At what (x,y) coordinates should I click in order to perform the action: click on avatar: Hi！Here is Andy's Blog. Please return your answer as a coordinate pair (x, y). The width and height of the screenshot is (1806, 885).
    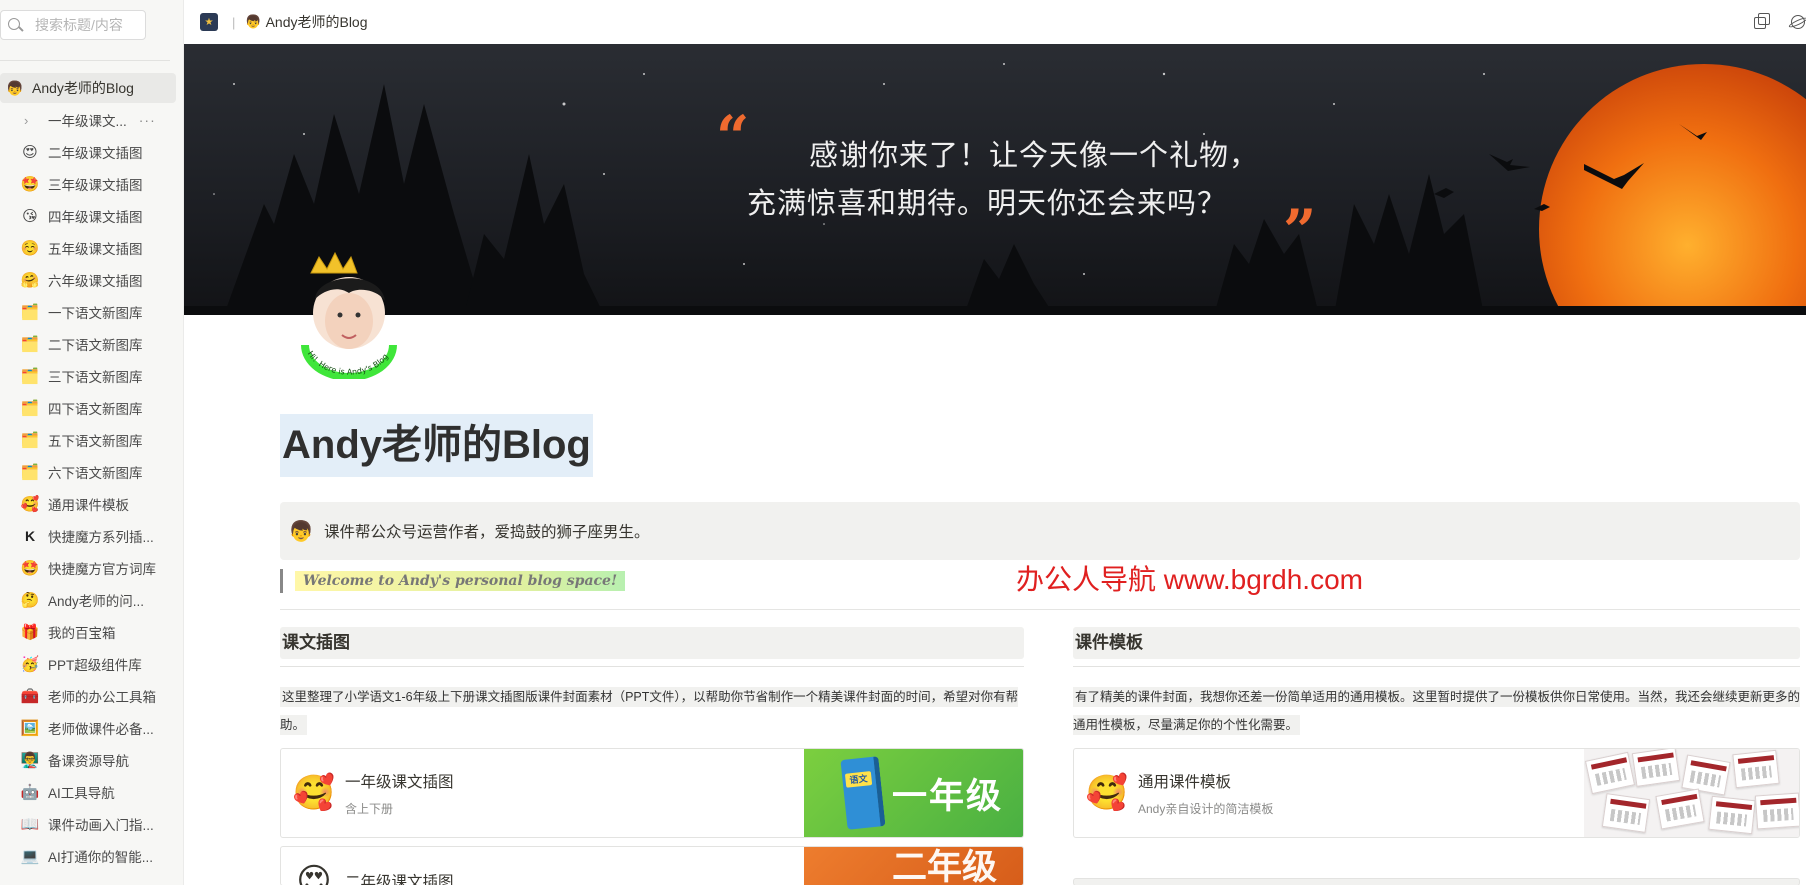
    Looking at the image, I should click on (349, 316).